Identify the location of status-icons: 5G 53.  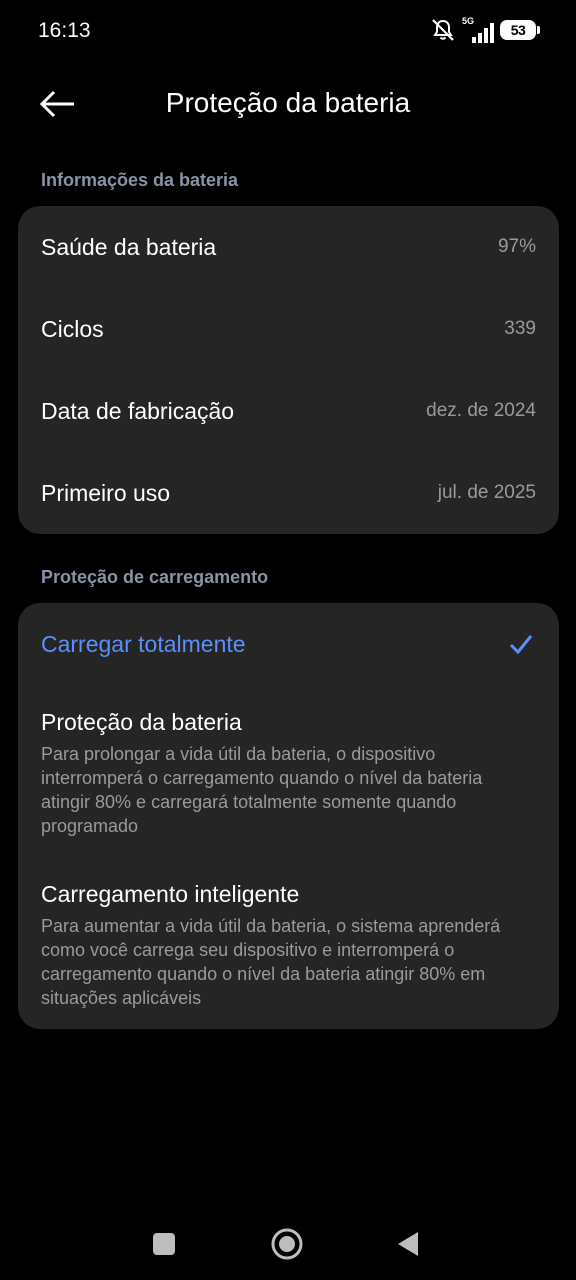
(485, 30).